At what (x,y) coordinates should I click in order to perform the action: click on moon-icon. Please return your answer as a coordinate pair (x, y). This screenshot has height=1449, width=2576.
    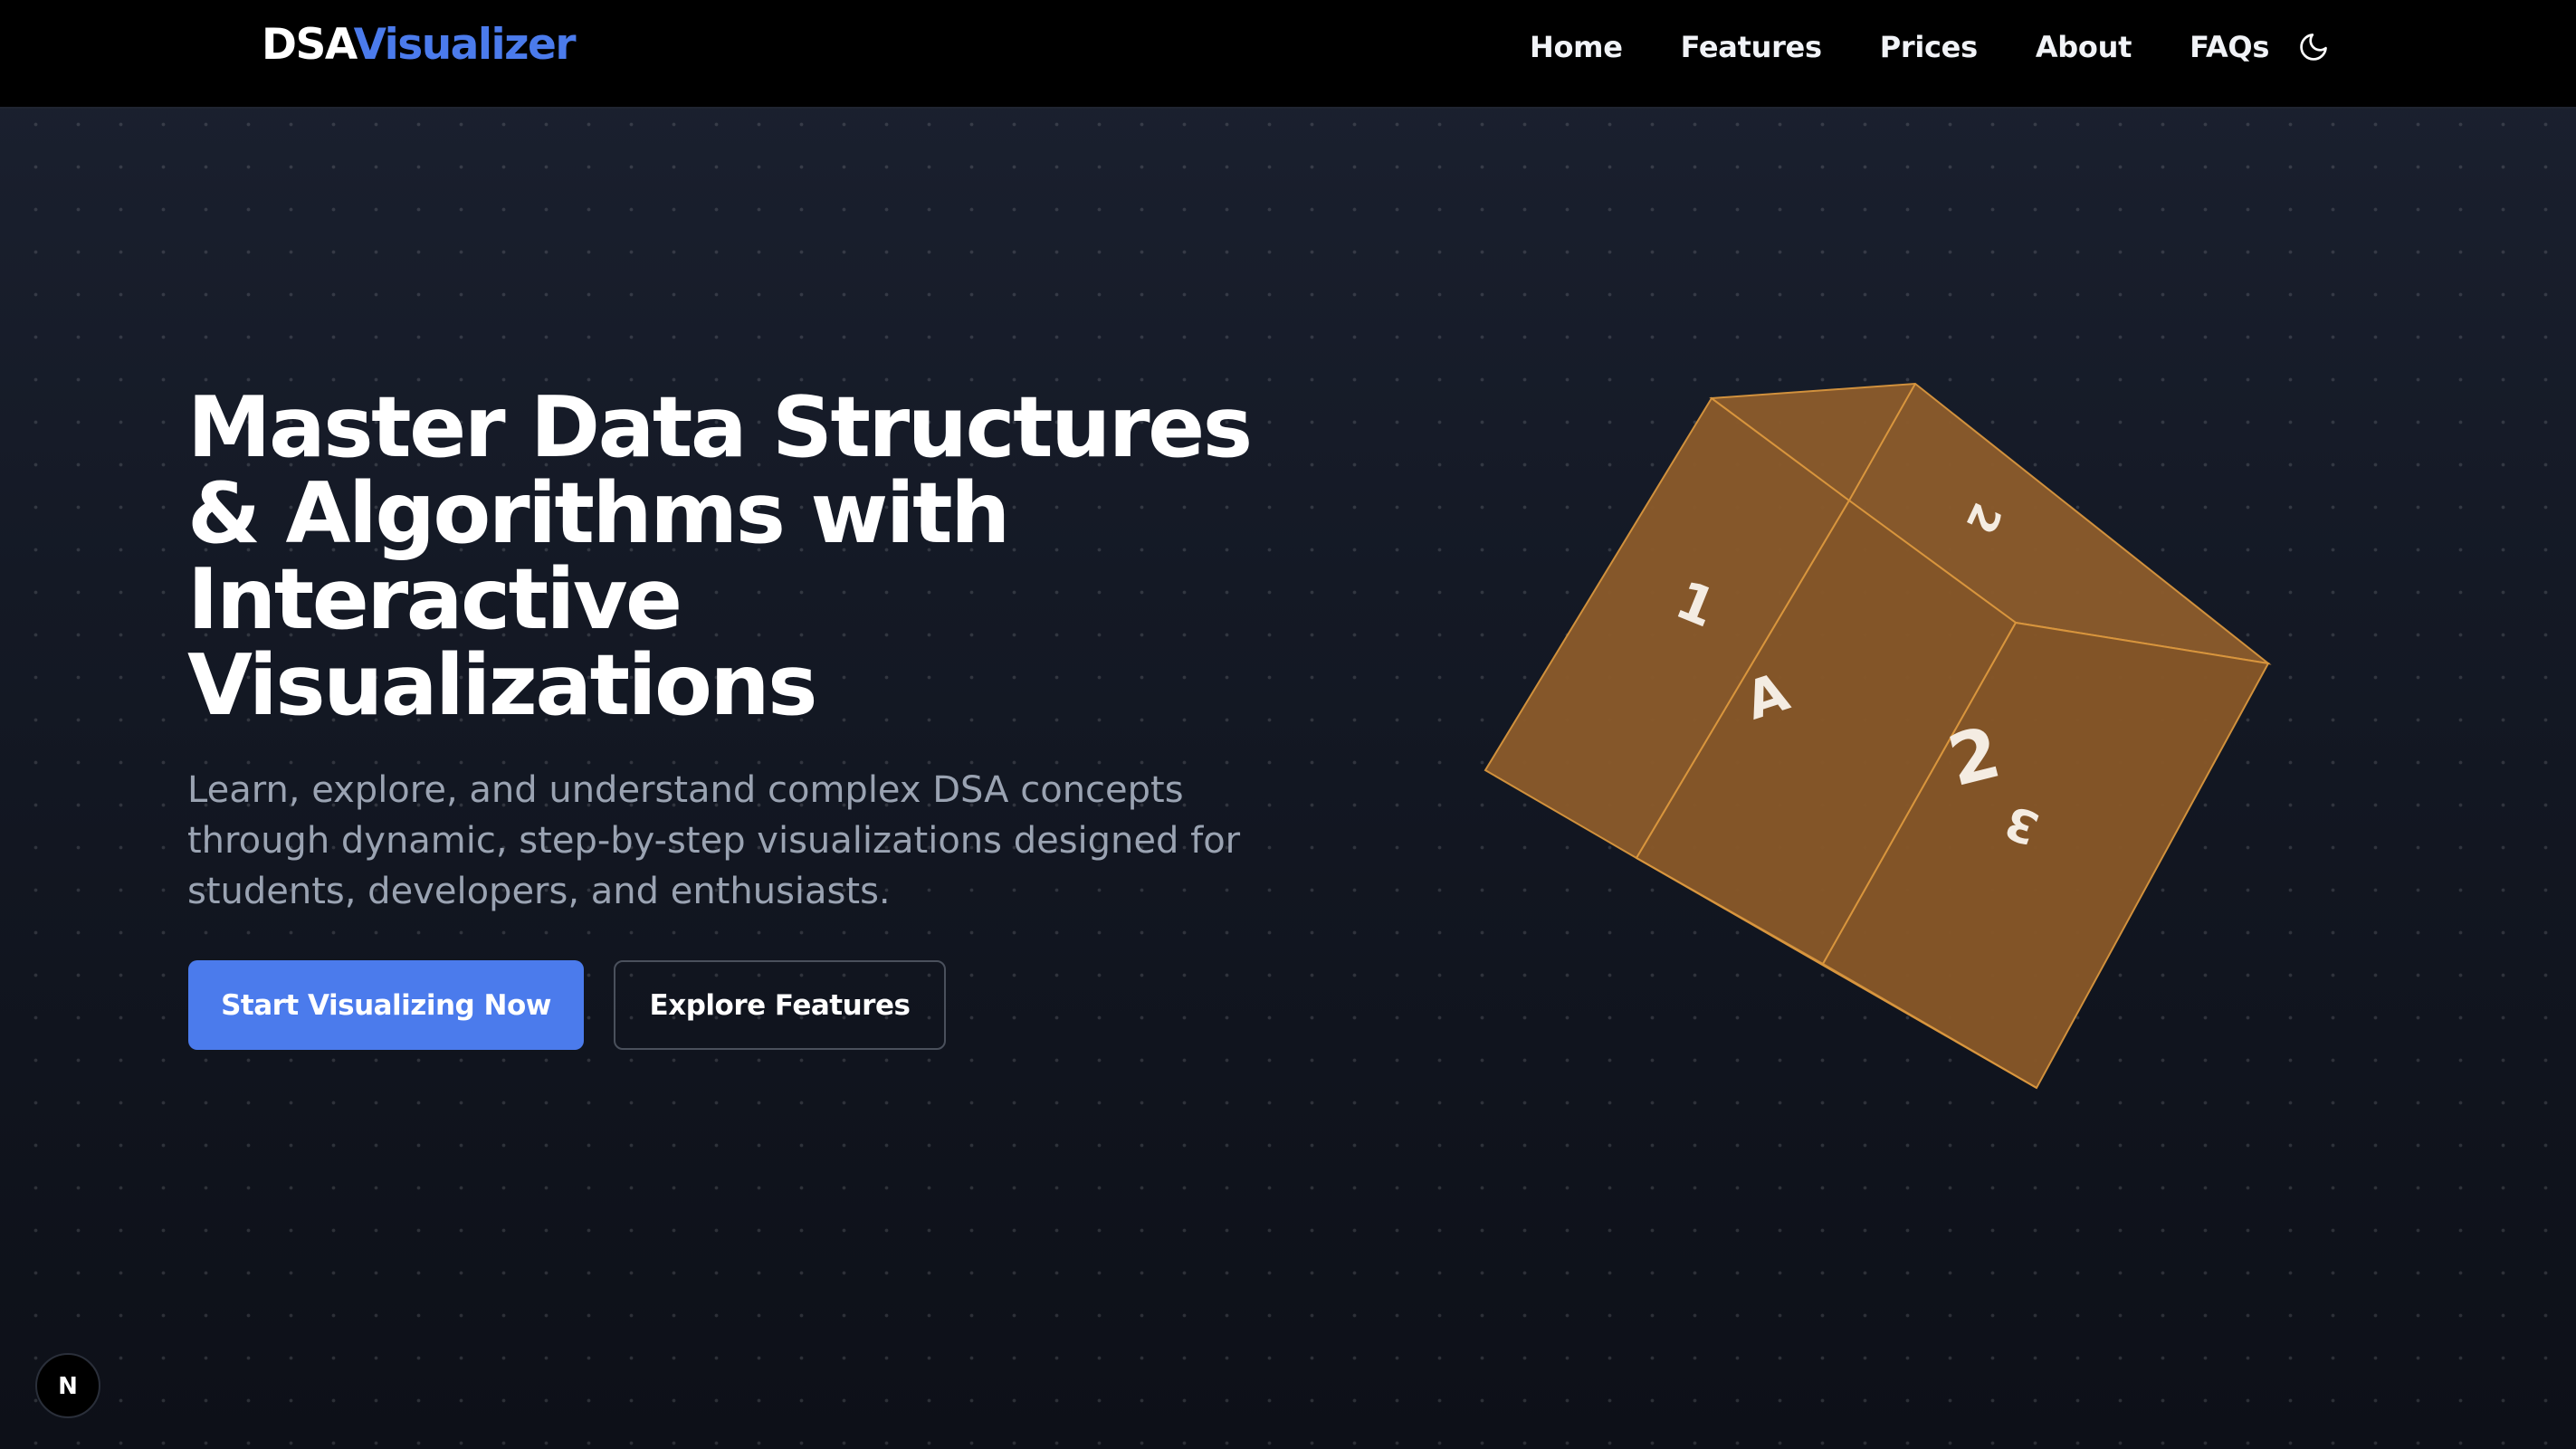
    Looking at the image, I should click on (2313, 47).